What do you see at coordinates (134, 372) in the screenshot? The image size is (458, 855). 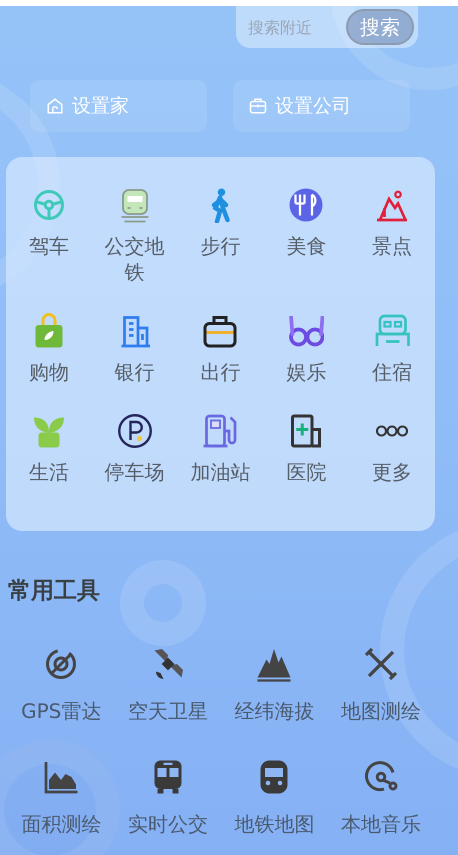 I see `category-label: 银行` at bounding box center [134, 372].